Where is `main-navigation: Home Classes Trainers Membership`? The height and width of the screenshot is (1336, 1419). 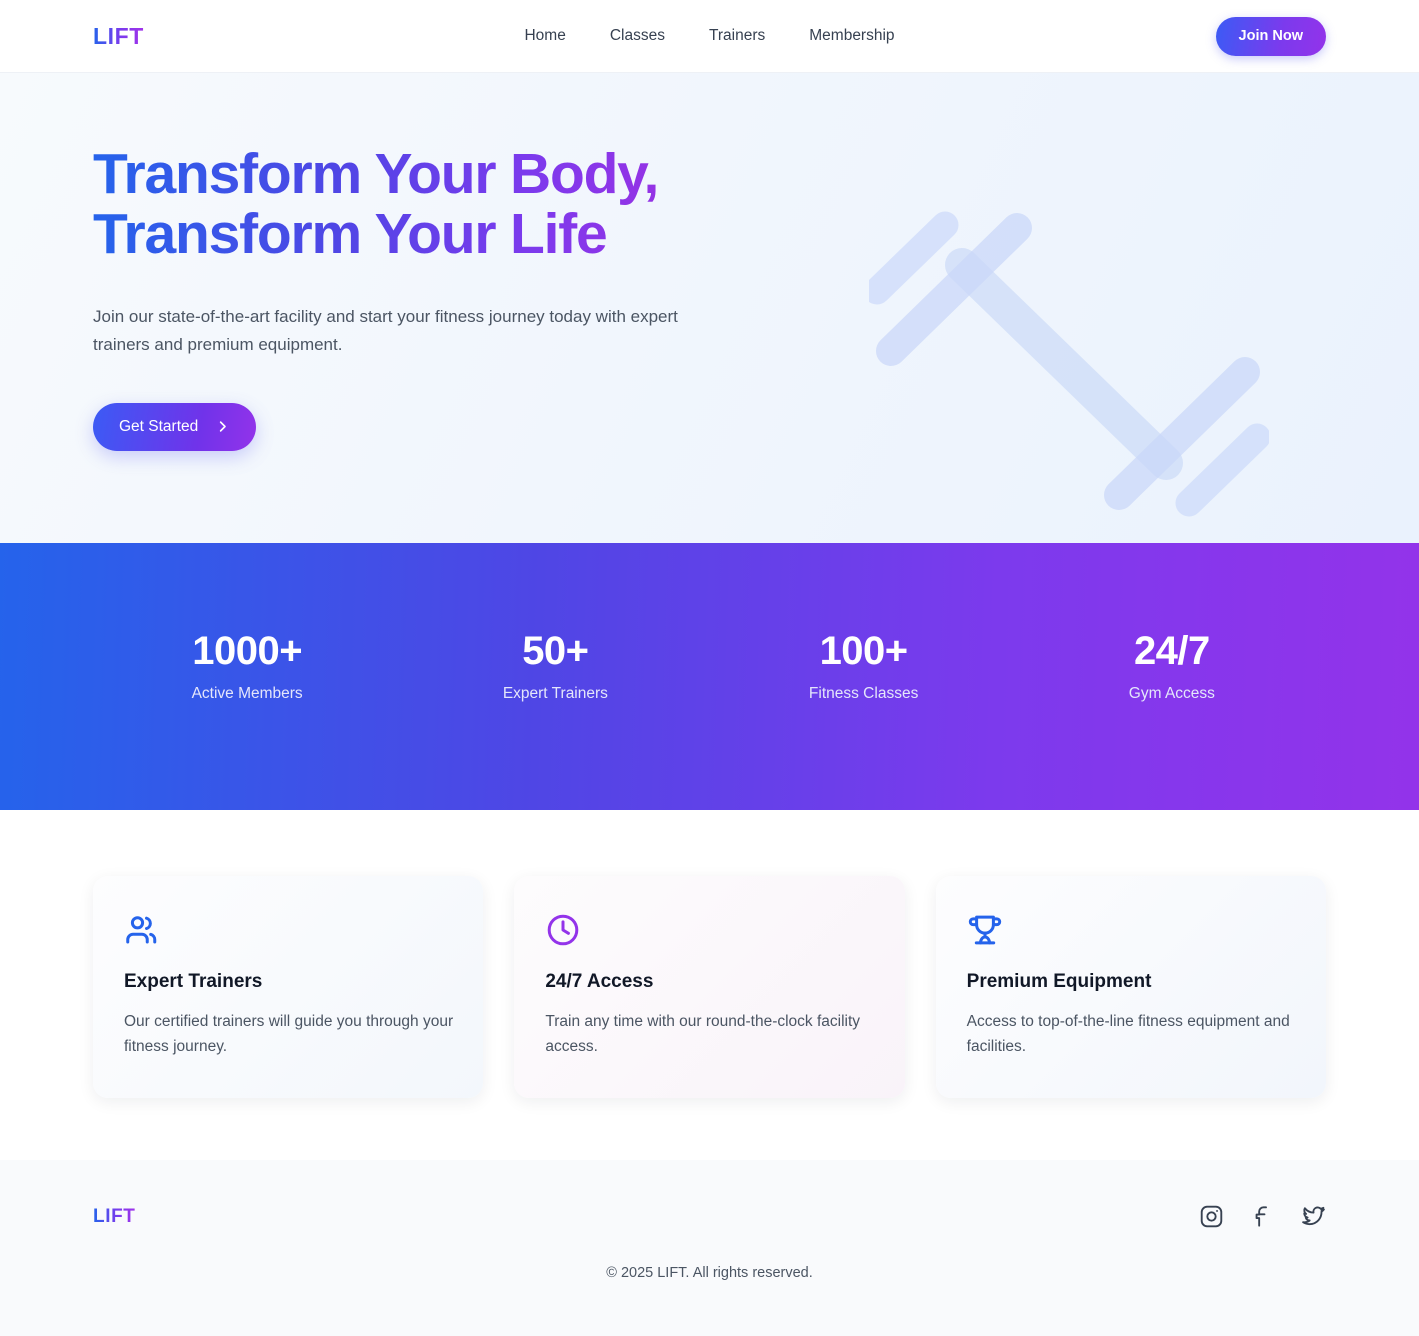
main-navigation: Home Classes Trainers Membership is located at coordinates (709, 36).